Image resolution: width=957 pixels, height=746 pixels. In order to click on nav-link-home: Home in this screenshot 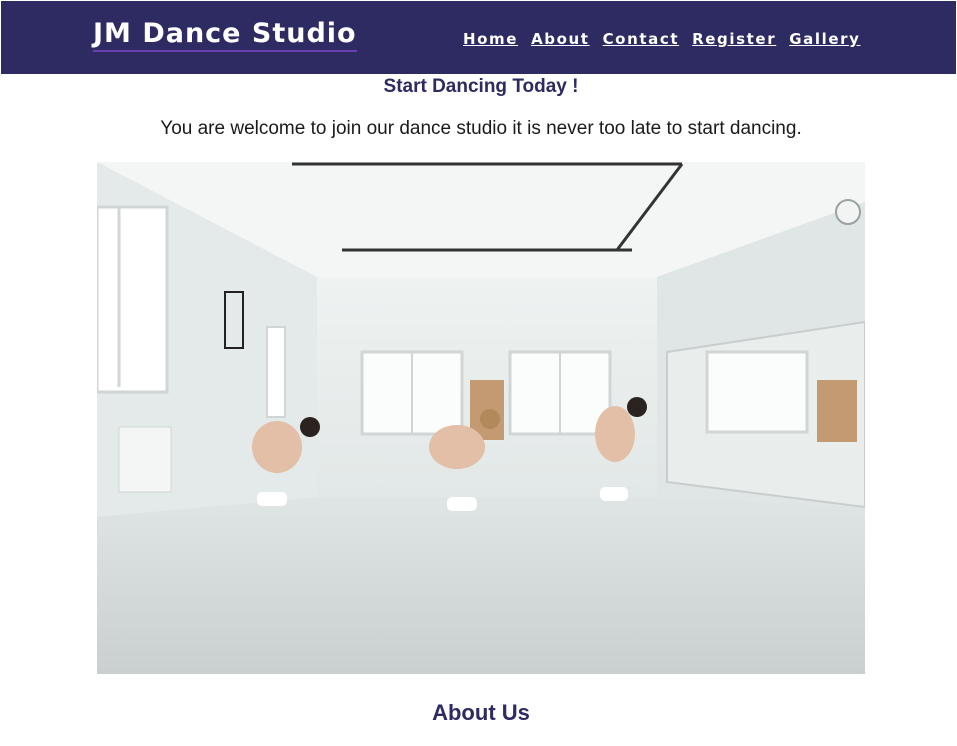, I will do `click(490, 39)`.